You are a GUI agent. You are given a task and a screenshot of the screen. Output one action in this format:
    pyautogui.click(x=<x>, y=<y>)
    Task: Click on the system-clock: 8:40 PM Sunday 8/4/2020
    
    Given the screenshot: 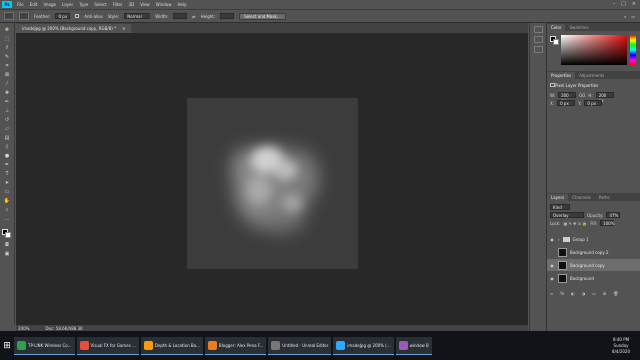 What is the action you would take?
    pyautogui.click(x=621, y=346)
    